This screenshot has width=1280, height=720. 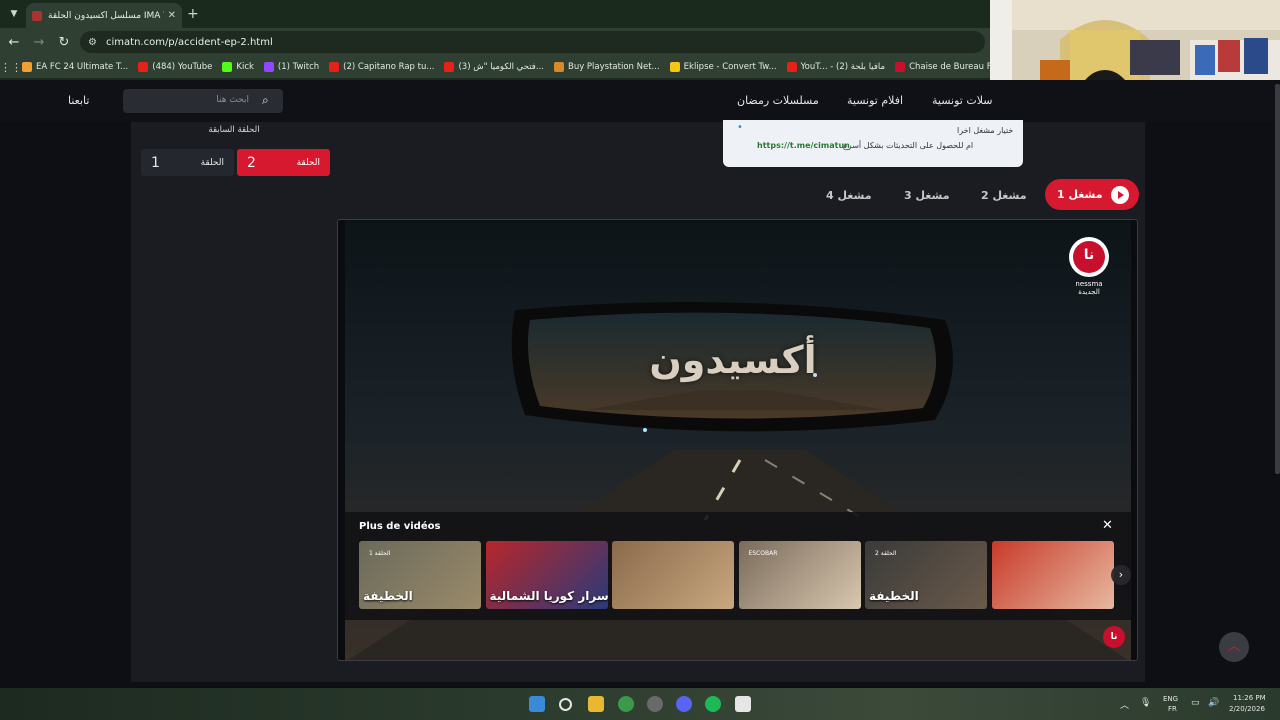 I want to click on bookmark-label: Kick, so click(x=245, y=67).